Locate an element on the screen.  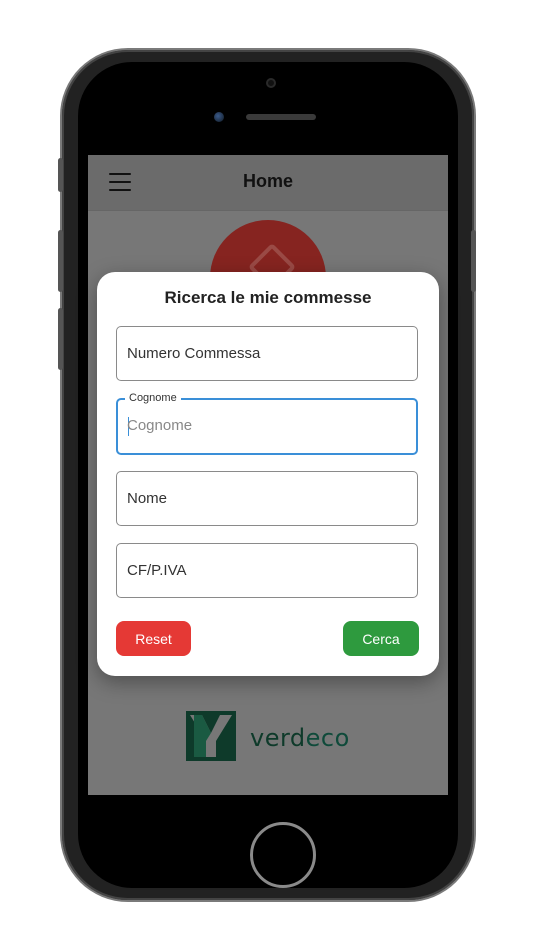
volume-up-button is located at coordinates (60, 261).